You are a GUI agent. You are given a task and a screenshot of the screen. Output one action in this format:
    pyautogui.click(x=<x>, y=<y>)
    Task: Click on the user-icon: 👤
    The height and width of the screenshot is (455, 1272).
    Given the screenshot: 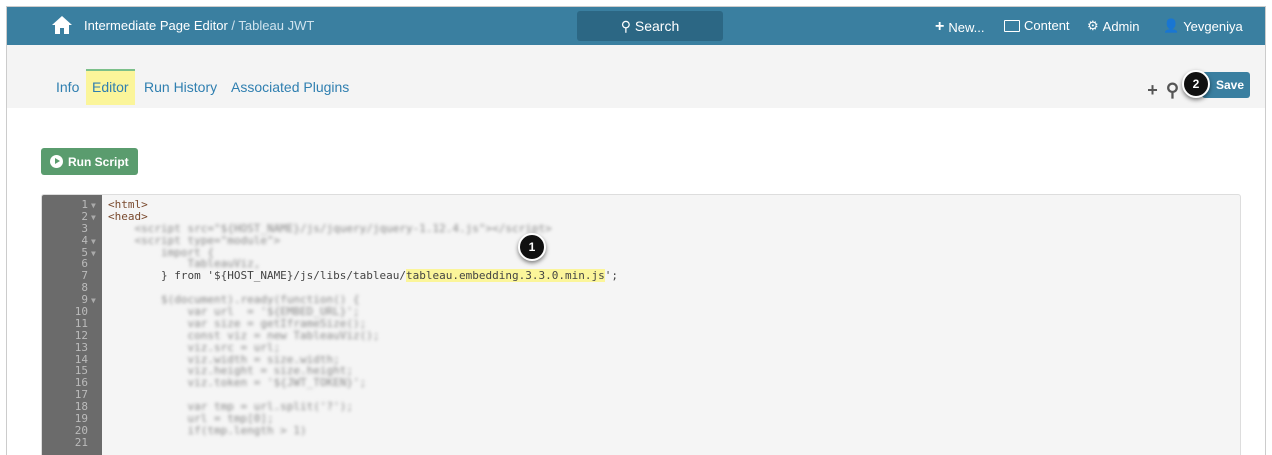 What is the action you would take?
    pyautogui.click(x=1171, y=25)
    